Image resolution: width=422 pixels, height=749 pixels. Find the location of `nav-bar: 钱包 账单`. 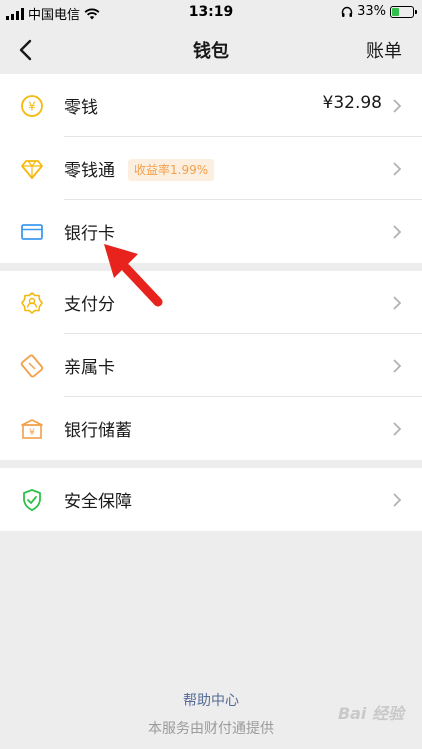

nav-bar: 钱包 账单 is located at coordinates (211, 50).